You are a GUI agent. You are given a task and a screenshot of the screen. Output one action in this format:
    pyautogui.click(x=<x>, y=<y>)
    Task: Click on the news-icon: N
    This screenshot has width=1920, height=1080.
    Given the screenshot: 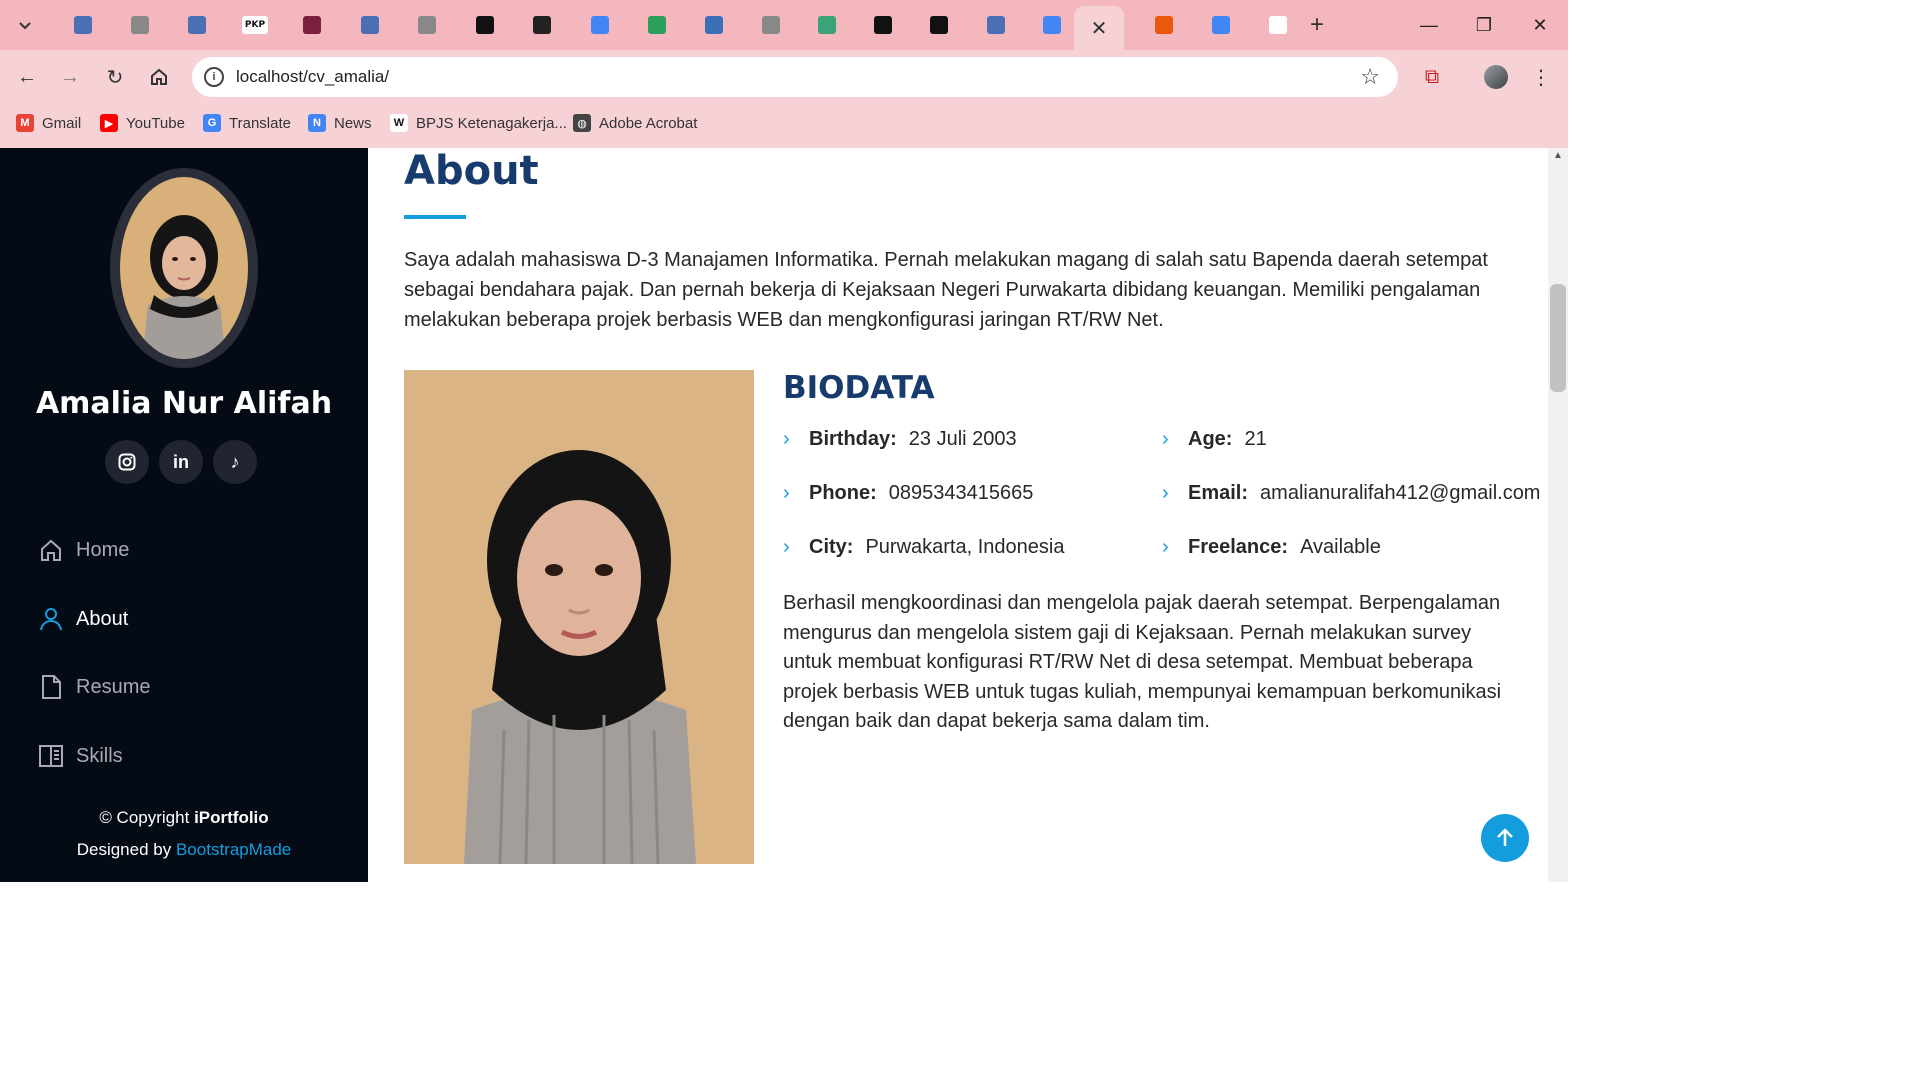 What is the action you would take?
    pyautogui.click(x=317, y=123)
    